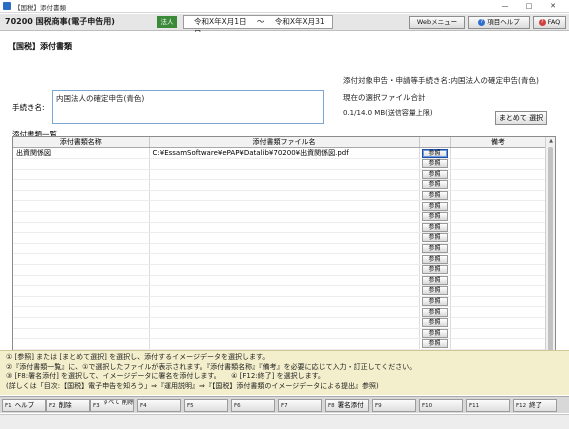  Describe the element at coordinates (499, 22) in the screenshot. I see `item-help-button: ? 項目ヘルプ` at that location.